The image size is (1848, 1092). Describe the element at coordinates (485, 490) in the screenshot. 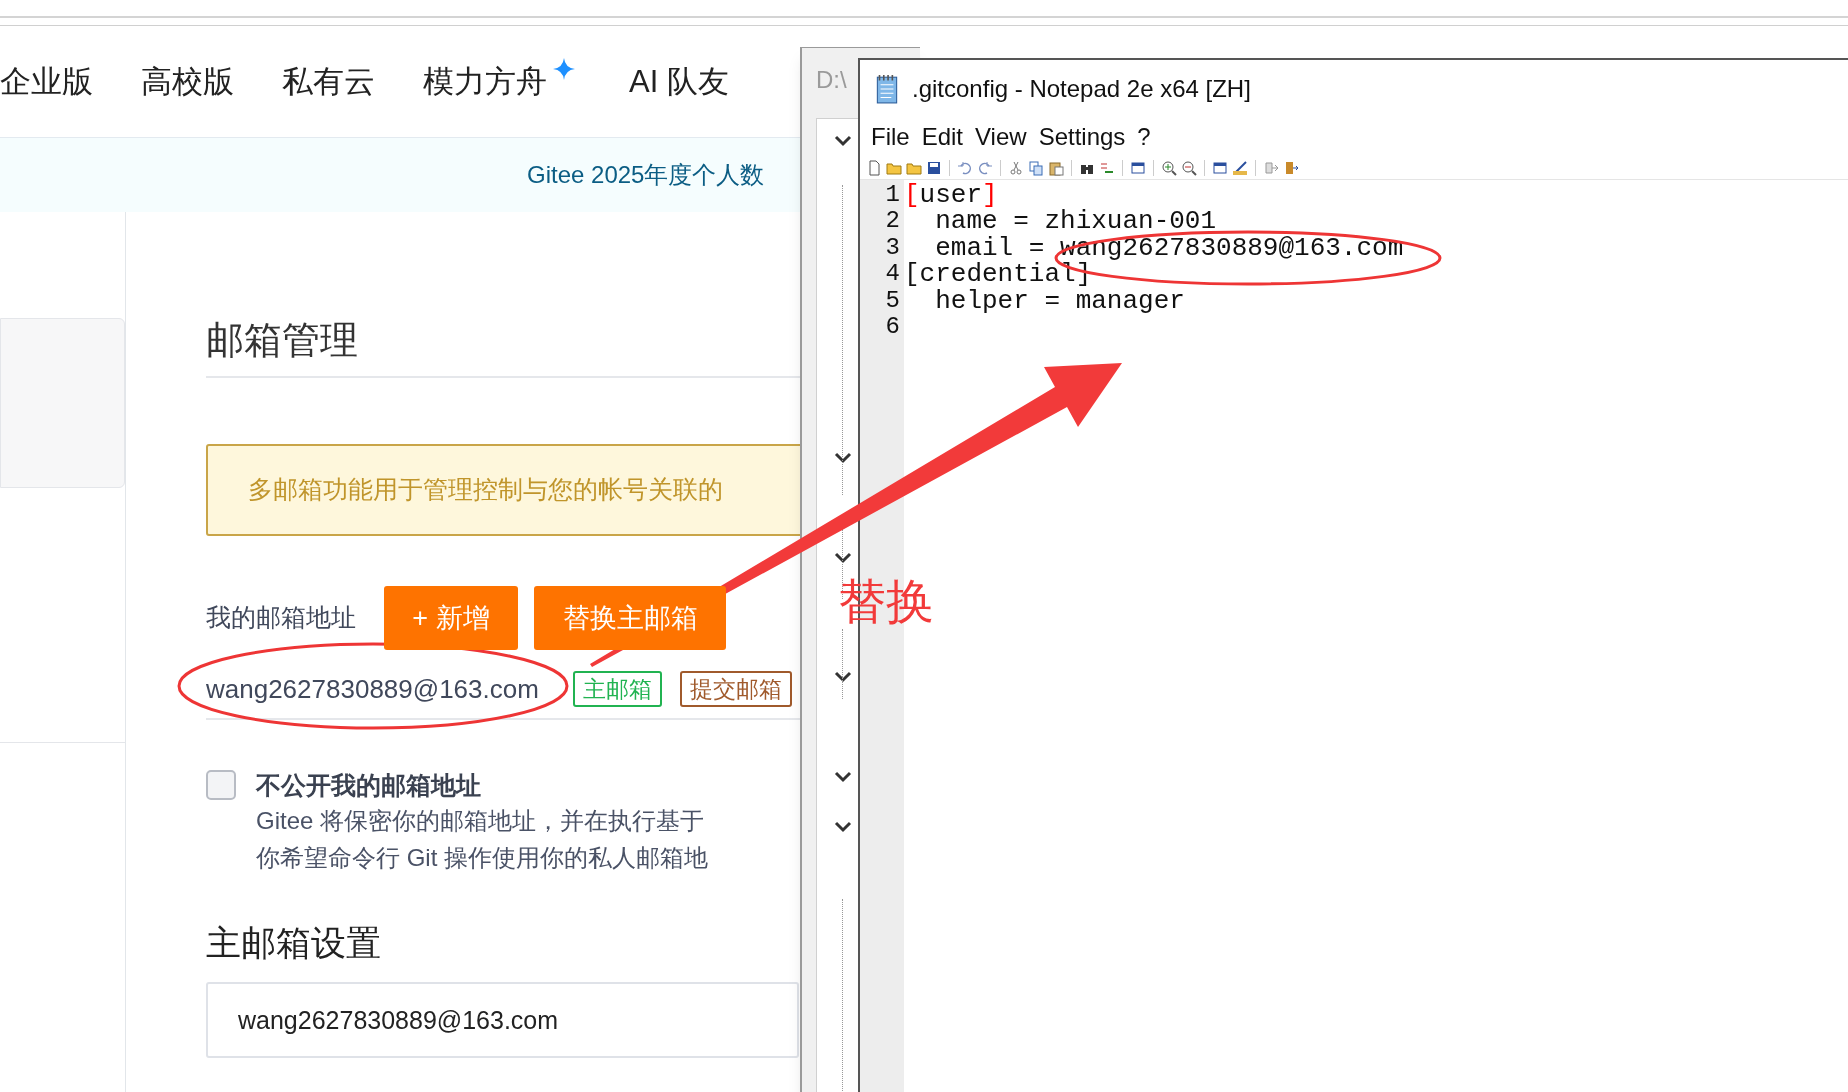

I see `notice-text: 多邮箱功能用于管理控制与您的帐号关联的` at that location.